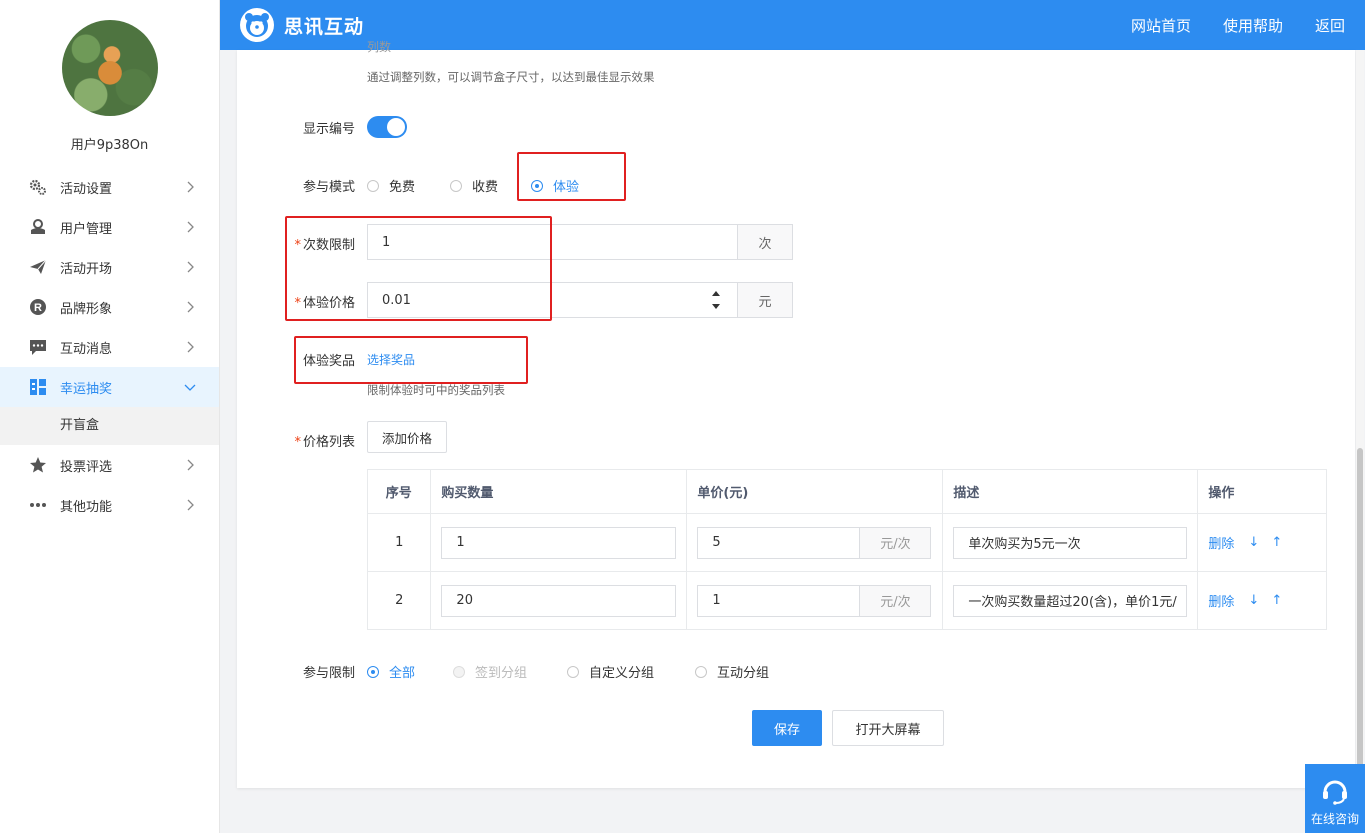 The height and width of the screenshot is (833, 1365). What do you see at coordinates (571, 176) in the screenshot?
I see `annotation-box-trial-mode` at bounding box center [571, 176].